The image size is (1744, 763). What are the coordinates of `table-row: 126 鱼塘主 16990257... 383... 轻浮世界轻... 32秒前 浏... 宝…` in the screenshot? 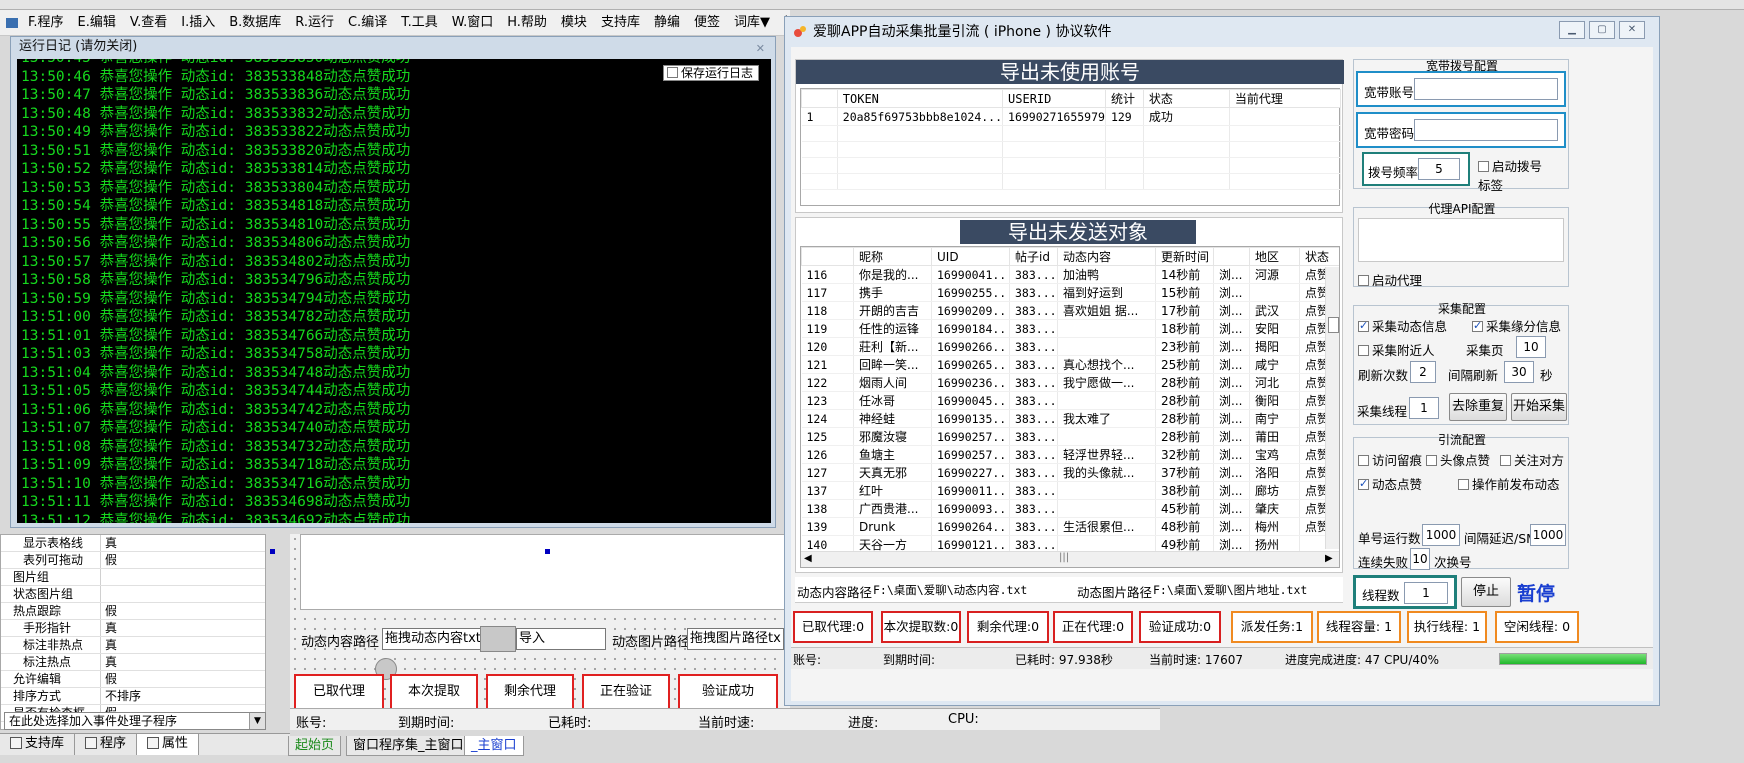 It's located at (1070, 454).